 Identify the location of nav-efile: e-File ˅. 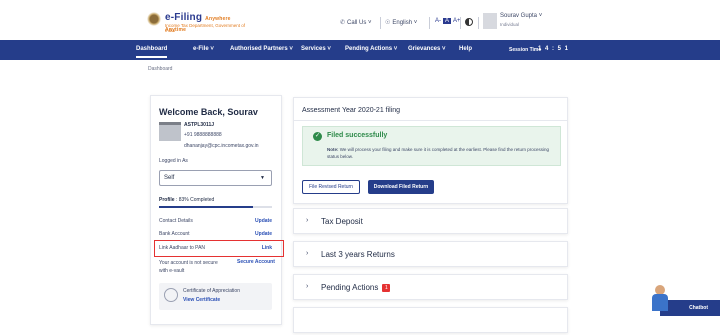
(203, 49).